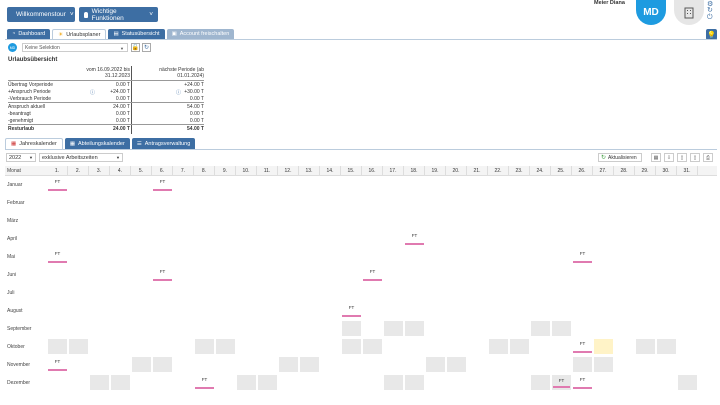  Describe the element at coordinates (136, 34) in the screenshot. I see `tab-statusuebersicht: ▤ Statusübersicht` at that location.